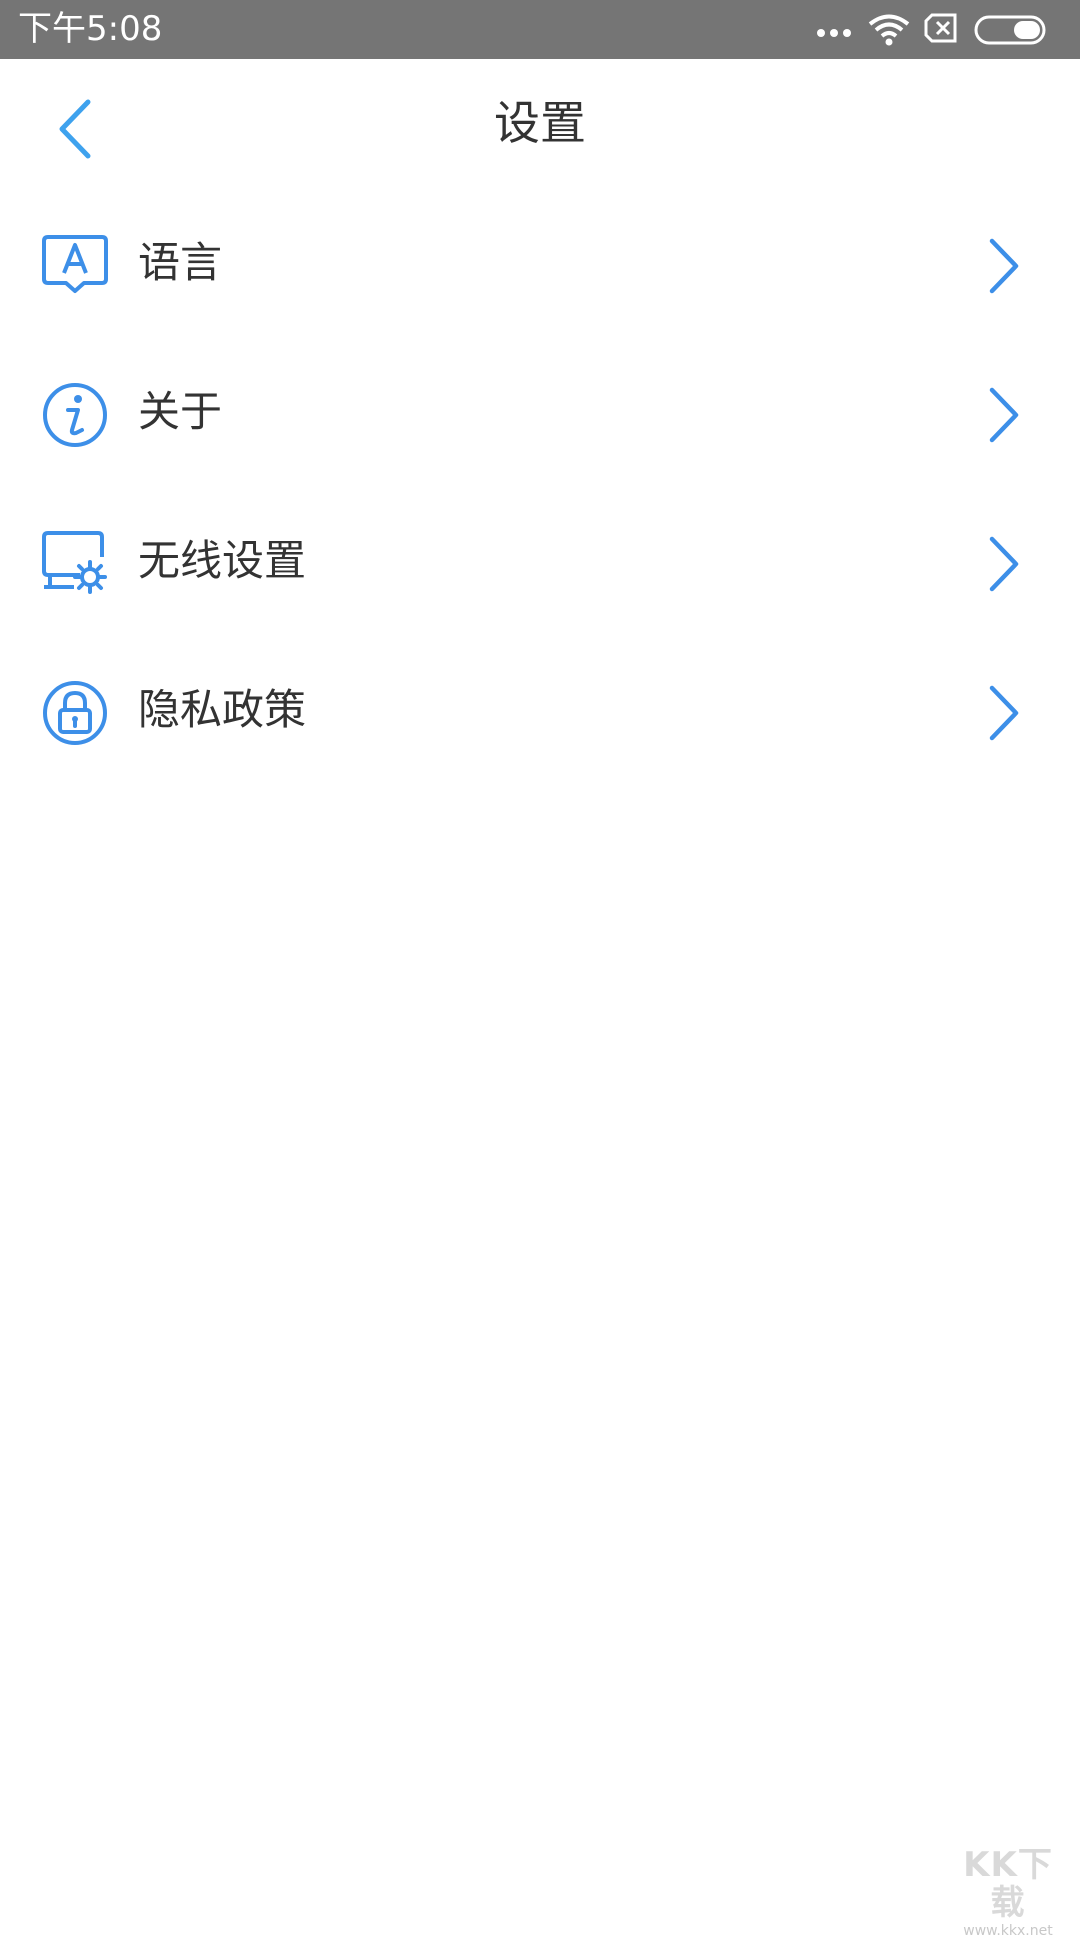  I want to click on menu-item-label: 语言, so click(180, 263).